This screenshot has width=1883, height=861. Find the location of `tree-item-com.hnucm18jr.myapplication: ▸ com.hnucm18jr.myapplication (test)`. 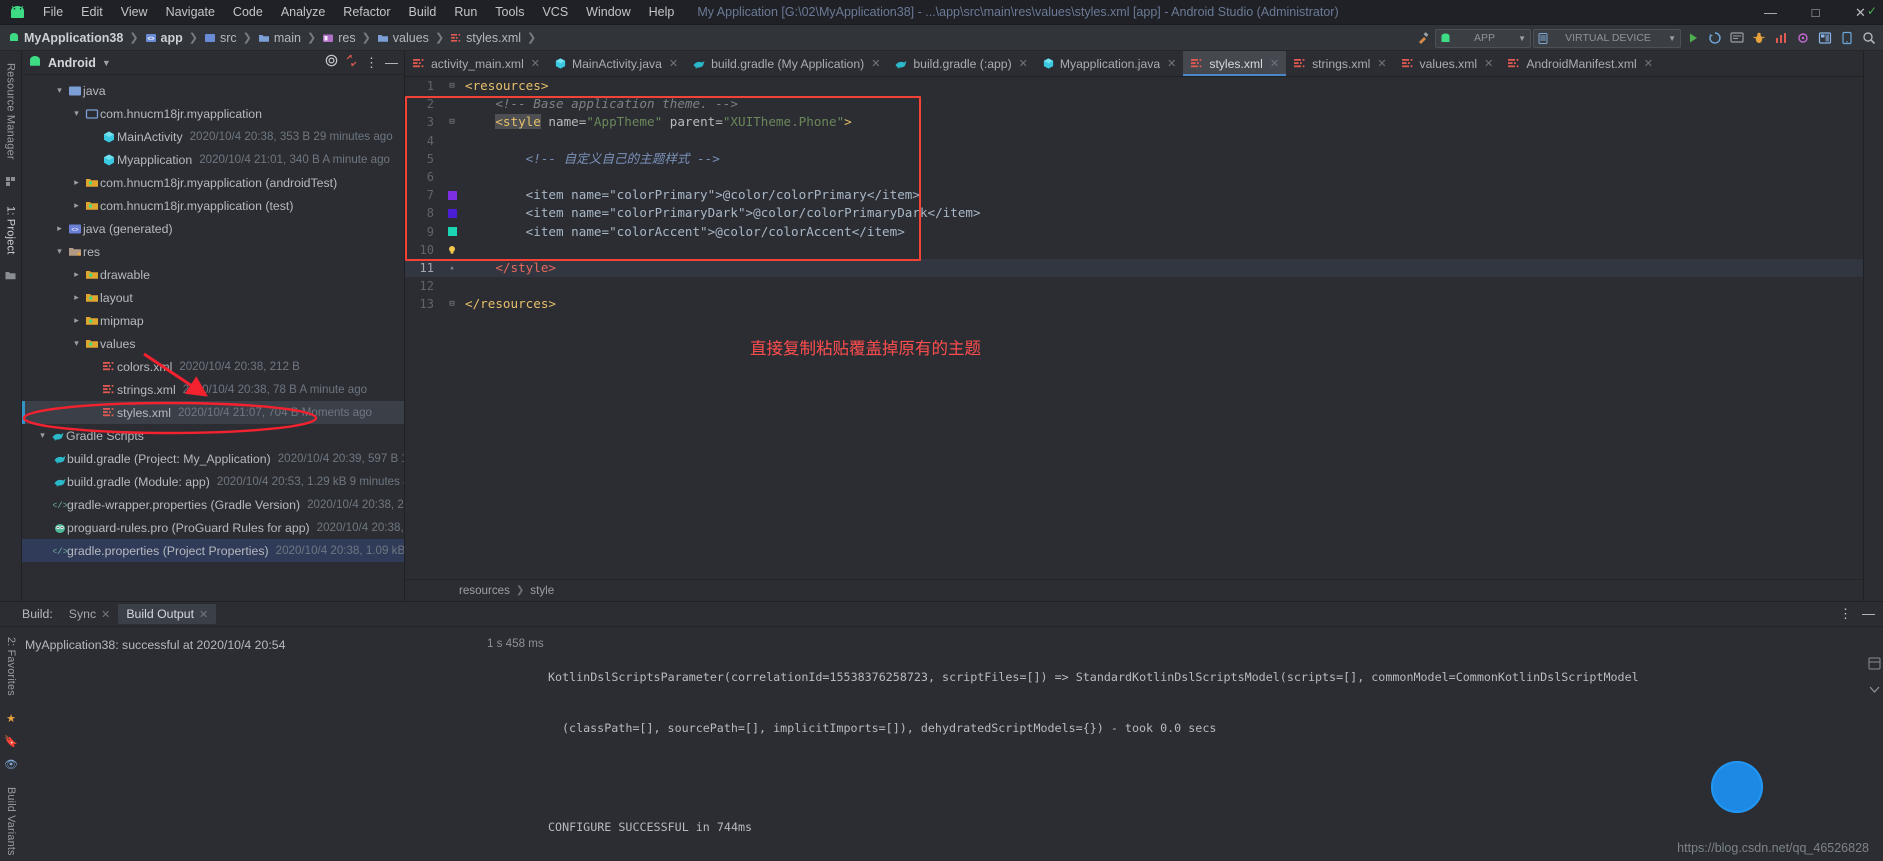

tree-item-com.hnucm18jr.myapplication: ▸ com.hnucm18jr.myapplication (test) is located at coordinates (213, 205).